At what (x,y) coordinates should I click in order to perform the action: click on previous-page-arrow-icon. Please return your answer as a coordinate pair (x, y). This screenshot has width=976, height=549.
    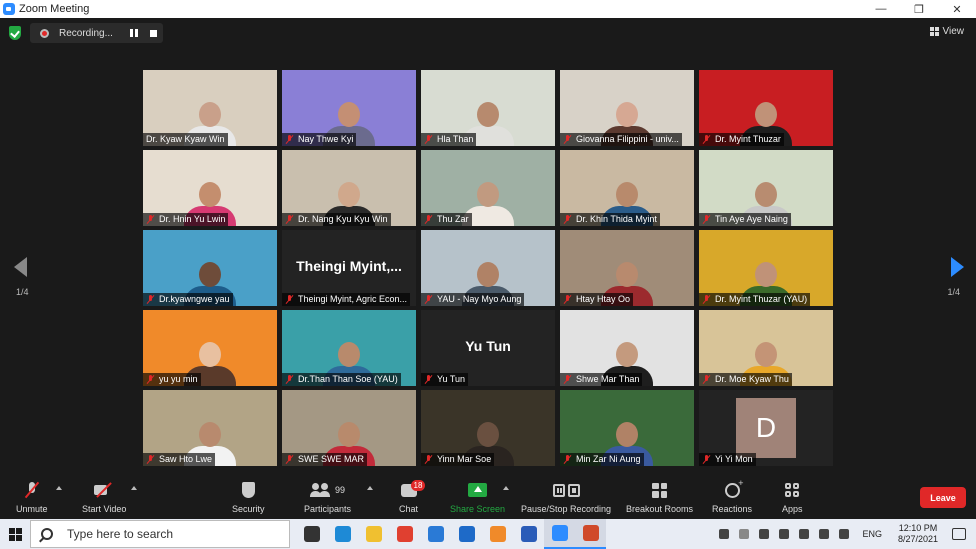
    Looking at the image, I should click on (20, 267).